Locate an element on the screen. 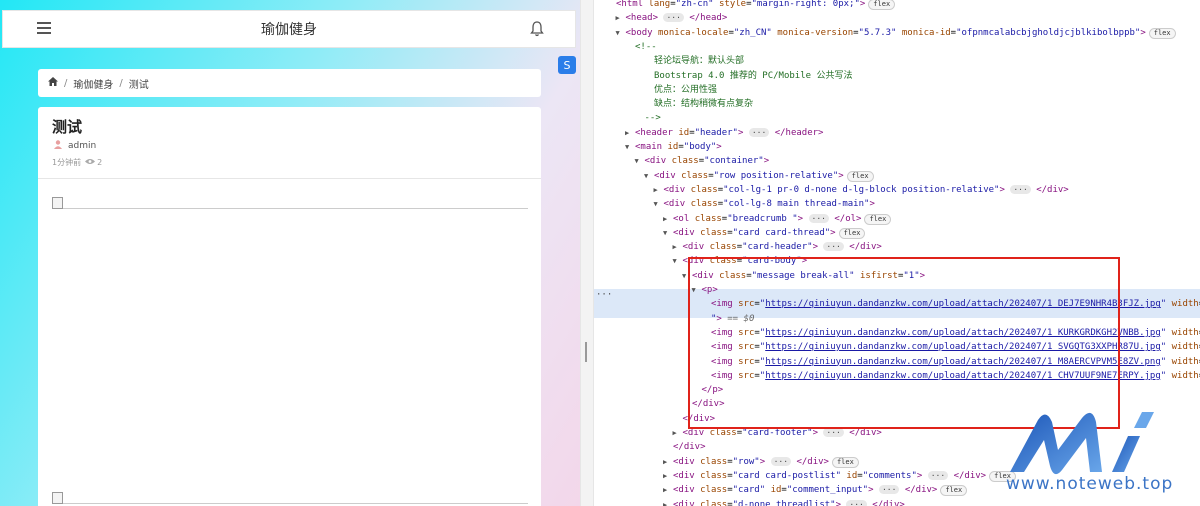  dom-tree-node: ▼ <div class="card card-thread"> flex is located at coordinates (764, 233).